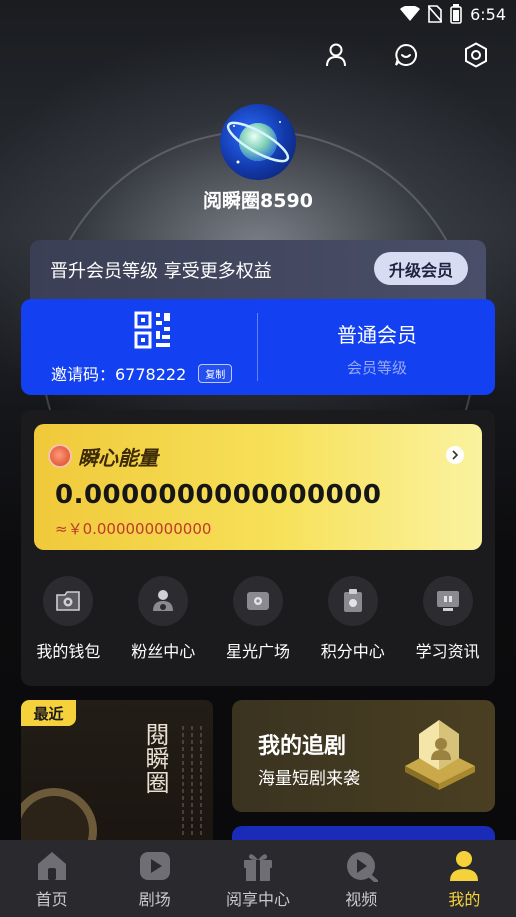 The image size is (516, 917). Describe the element at coordinates (258, 201) in the screenshot. I see `username: 阅瞬圈8590` at that location.